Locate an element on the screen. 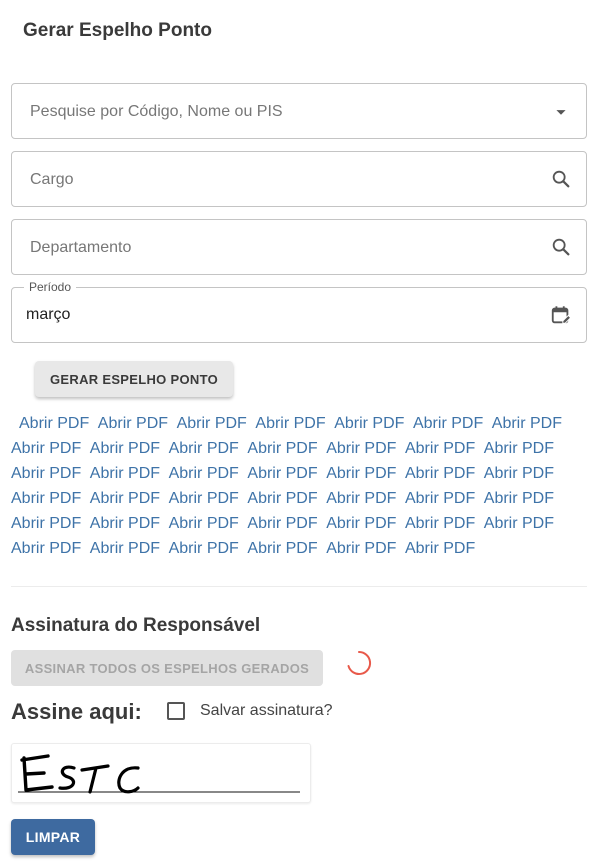 This screenshot has height=867, width=597. employee-search-select: Pesquise por Código, Nome ou PIS is located at coordinates (299, 111).